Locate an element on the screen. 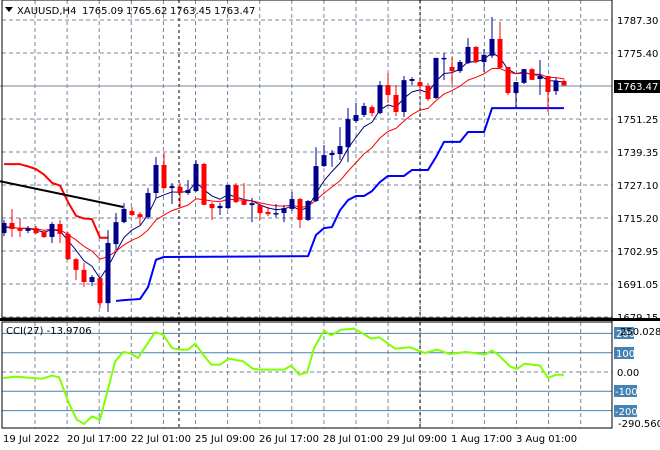 The width and height of the screenshot is (660, 450). time-label: 29 Jul 09:00 is located at coordinates (417, 439).